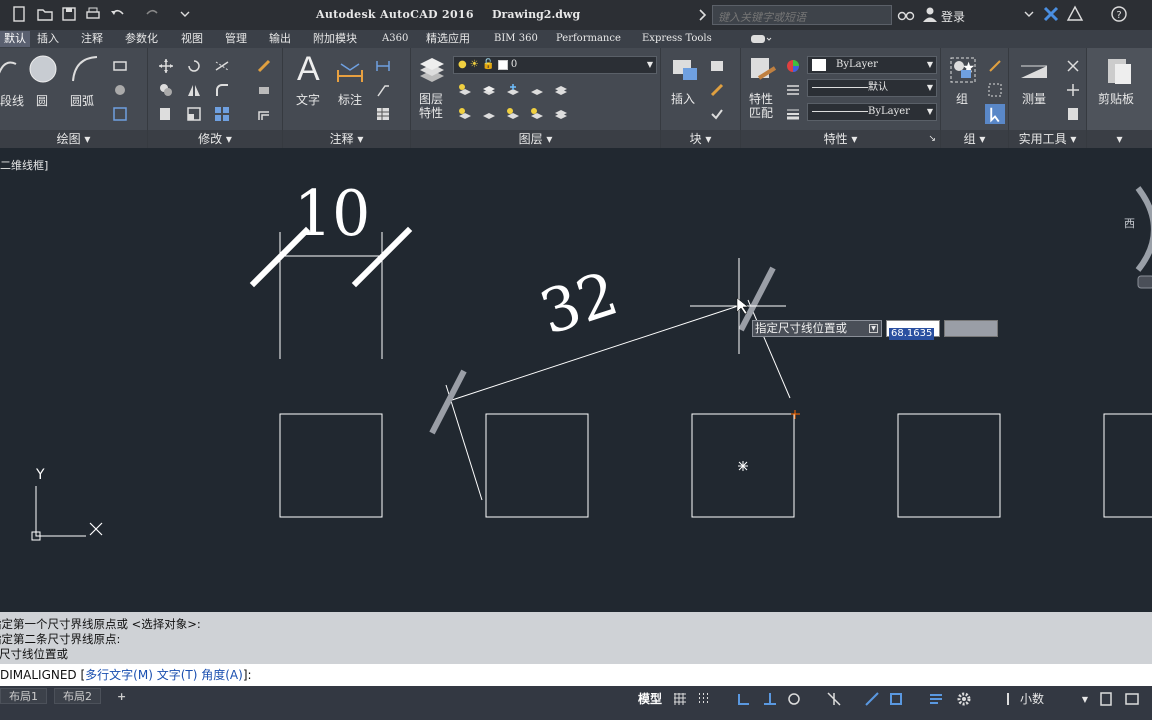 This screenshot has height=720, width=1152. Describe the element at coordinates (15, 39) in the screenshot. I see `tab-default: 默认` at that location.